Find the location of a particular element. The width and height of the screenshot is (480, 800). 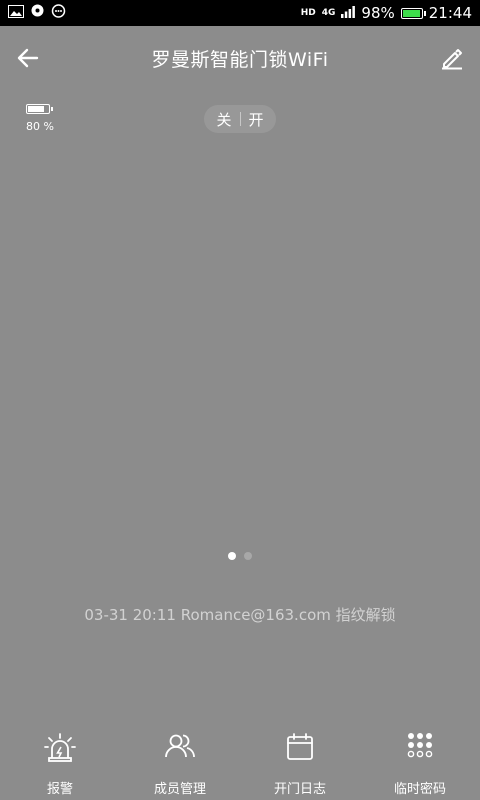

nav-alarm: 报警 is located at coordinates (60, 755).